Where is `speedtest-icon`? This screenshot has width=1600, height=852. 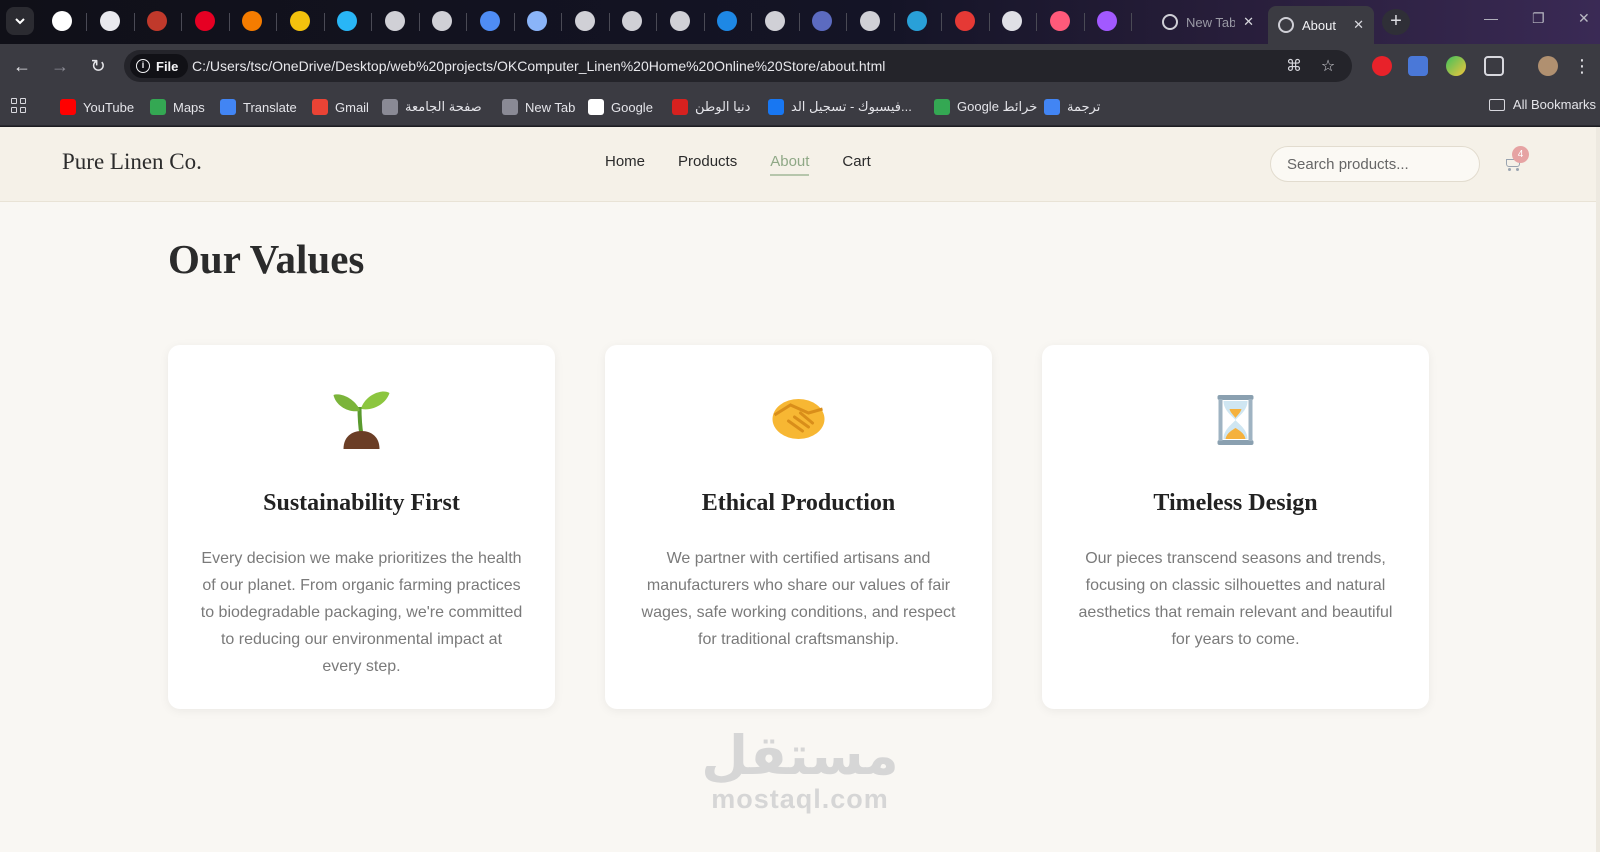
speedtest-icon is located at coordinates (157, 21).